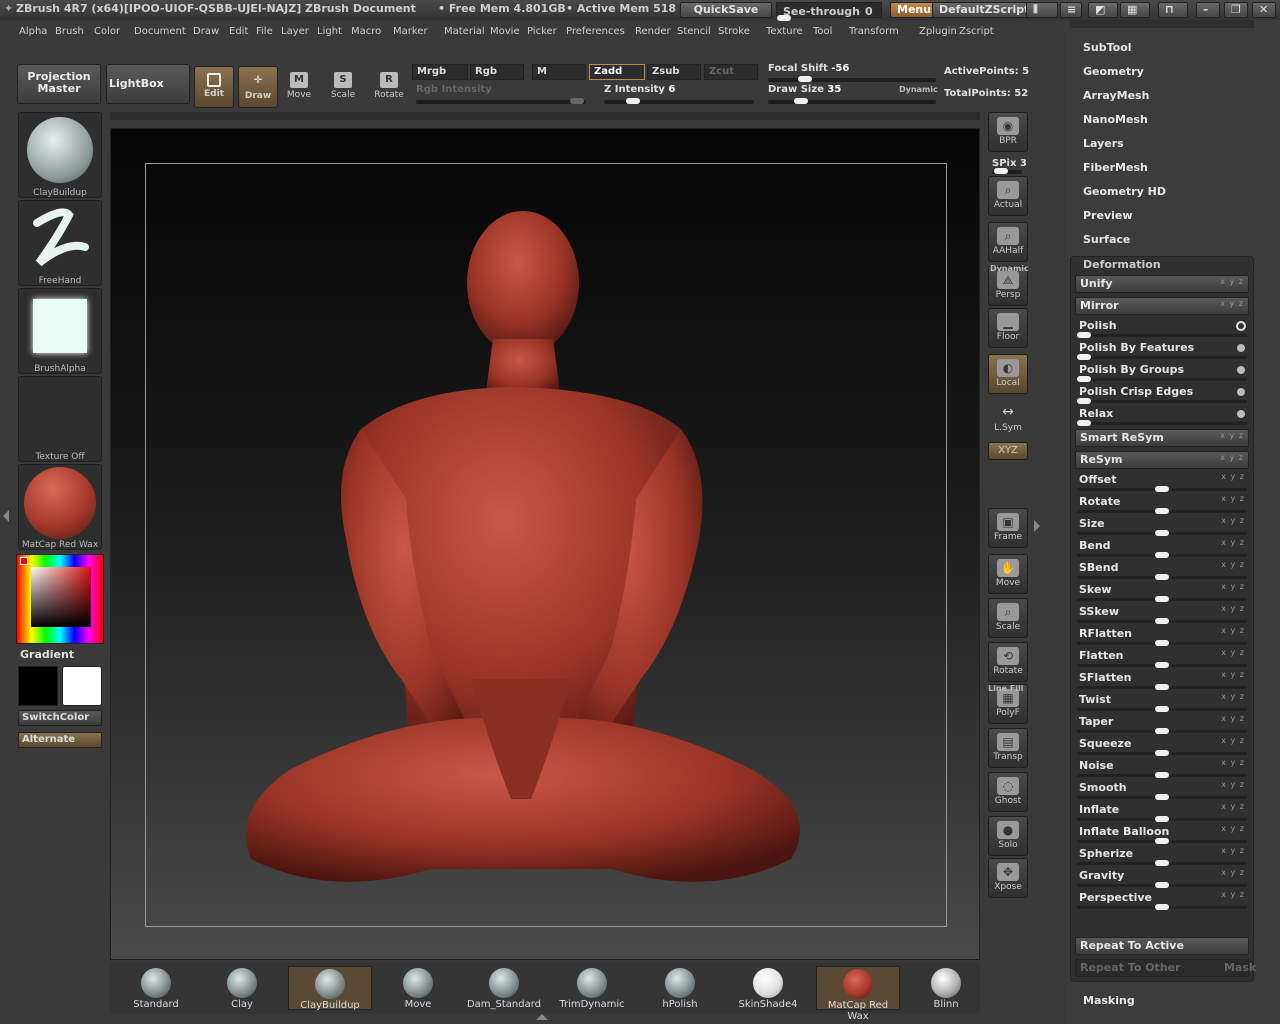  Describe the element at coordinates (1162, 503) in the screenshot. I see `deform-rotate: Rotate x y z` at that location.